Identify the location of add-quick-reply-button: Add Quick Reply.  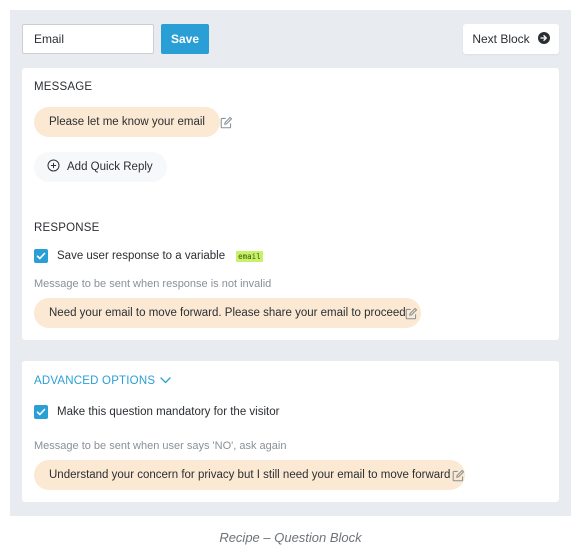
(100, 167).